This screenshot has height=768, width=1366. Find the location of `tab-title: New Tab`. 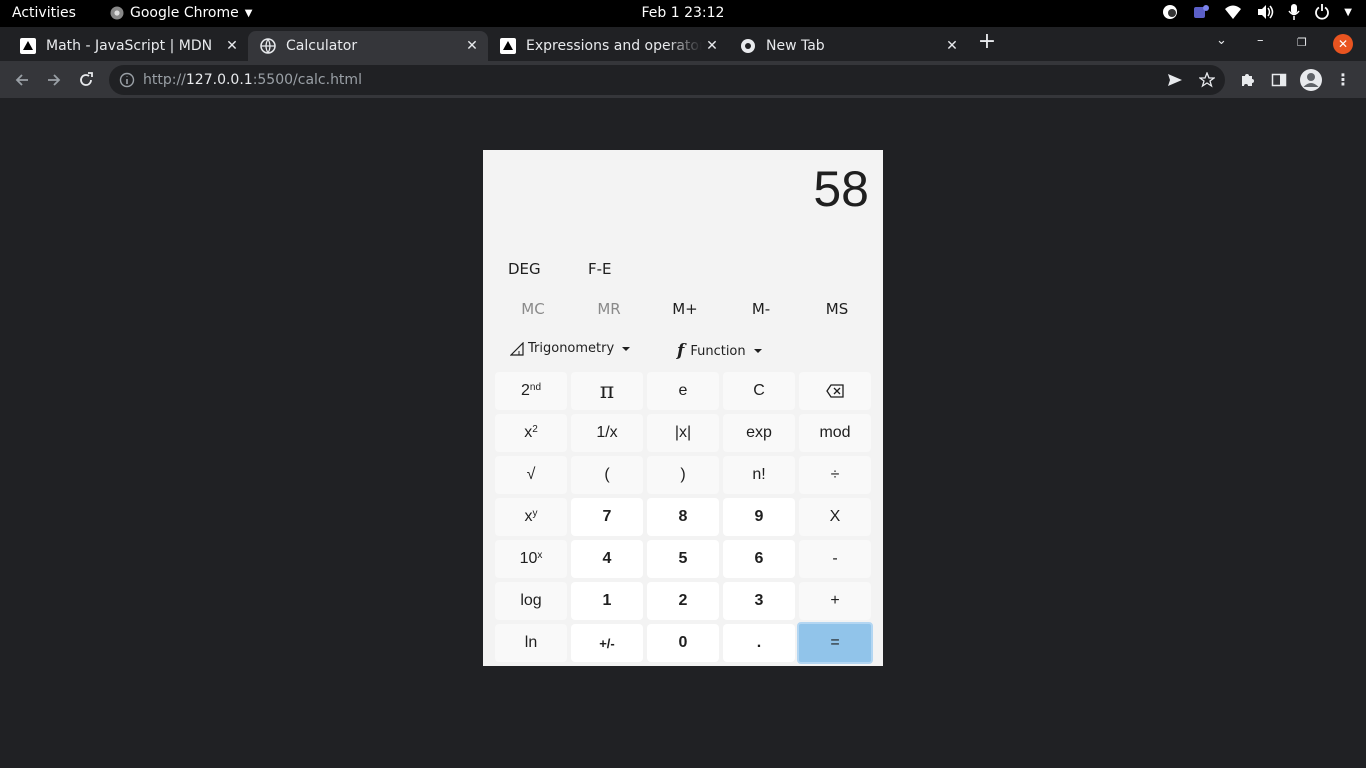

tab-title: New Tab is located at coordinates (795, 46).